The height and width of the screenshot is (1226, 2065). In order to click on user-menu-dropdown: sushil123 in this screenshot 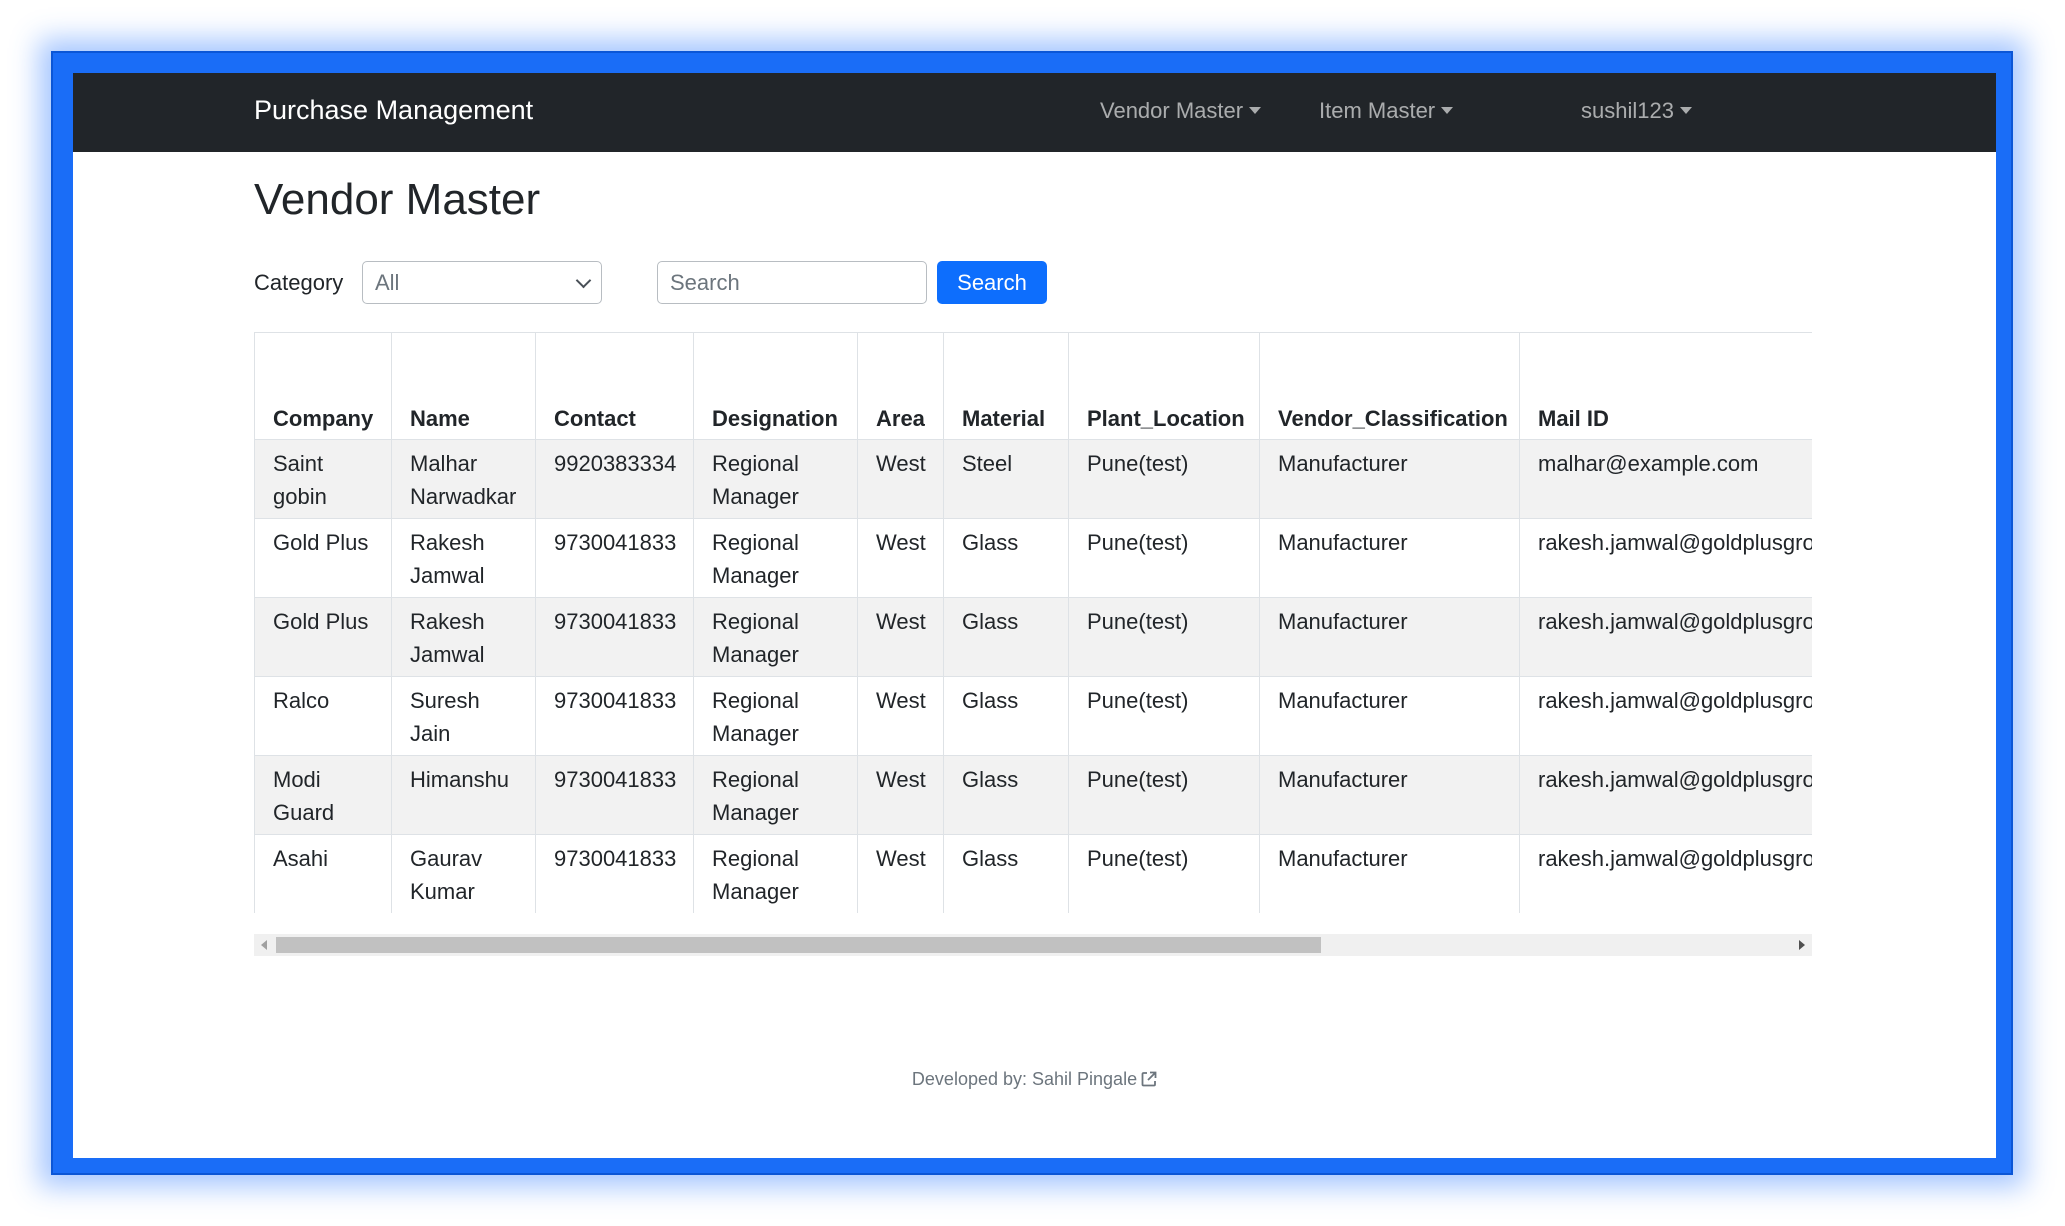, I will do `click(1636, 111)`.